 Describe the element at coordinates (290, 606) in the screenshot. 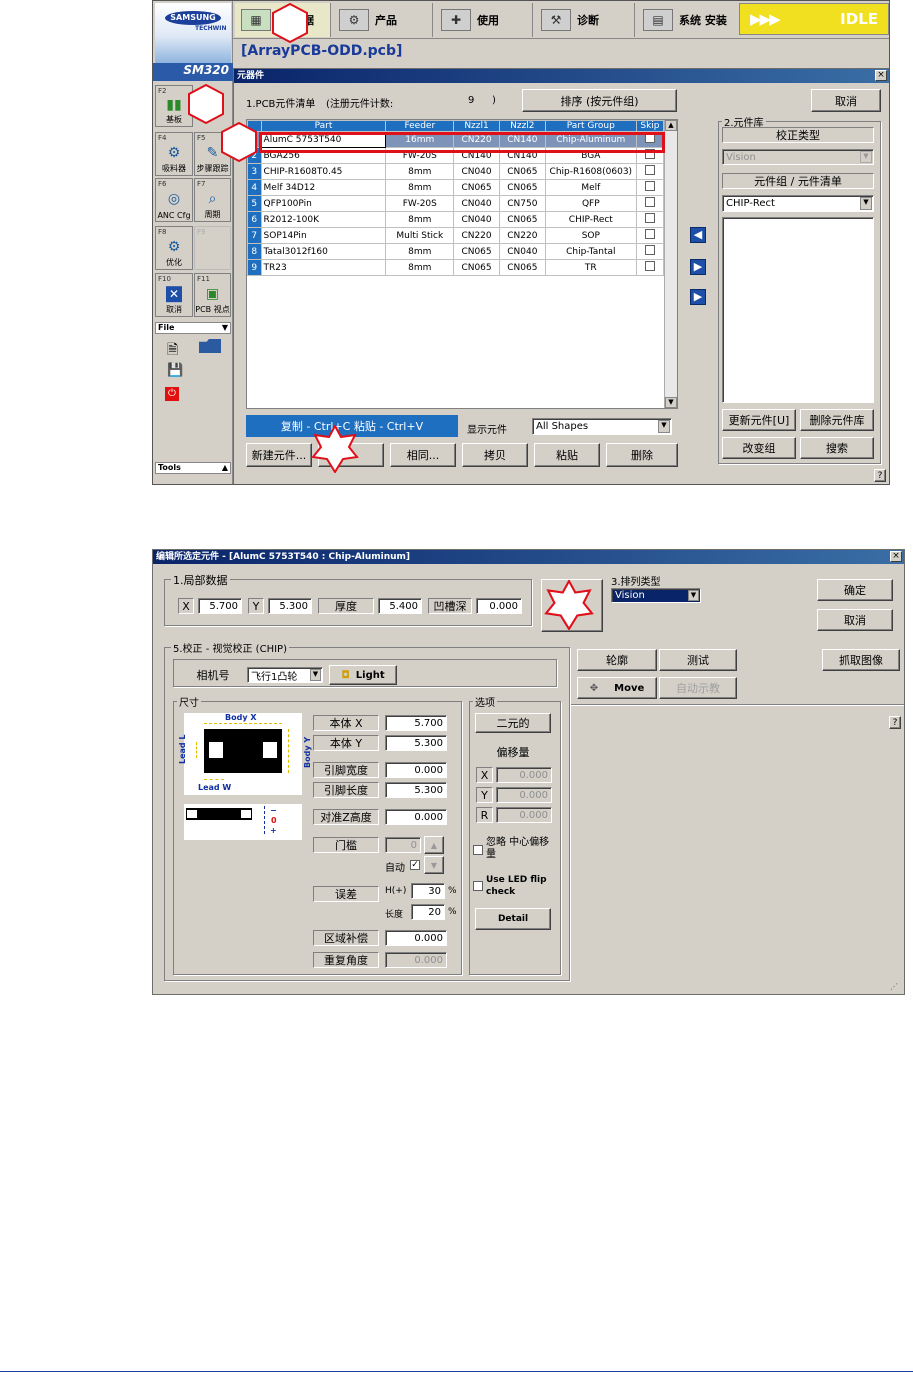

I see `y-field: 5.300` at that location.